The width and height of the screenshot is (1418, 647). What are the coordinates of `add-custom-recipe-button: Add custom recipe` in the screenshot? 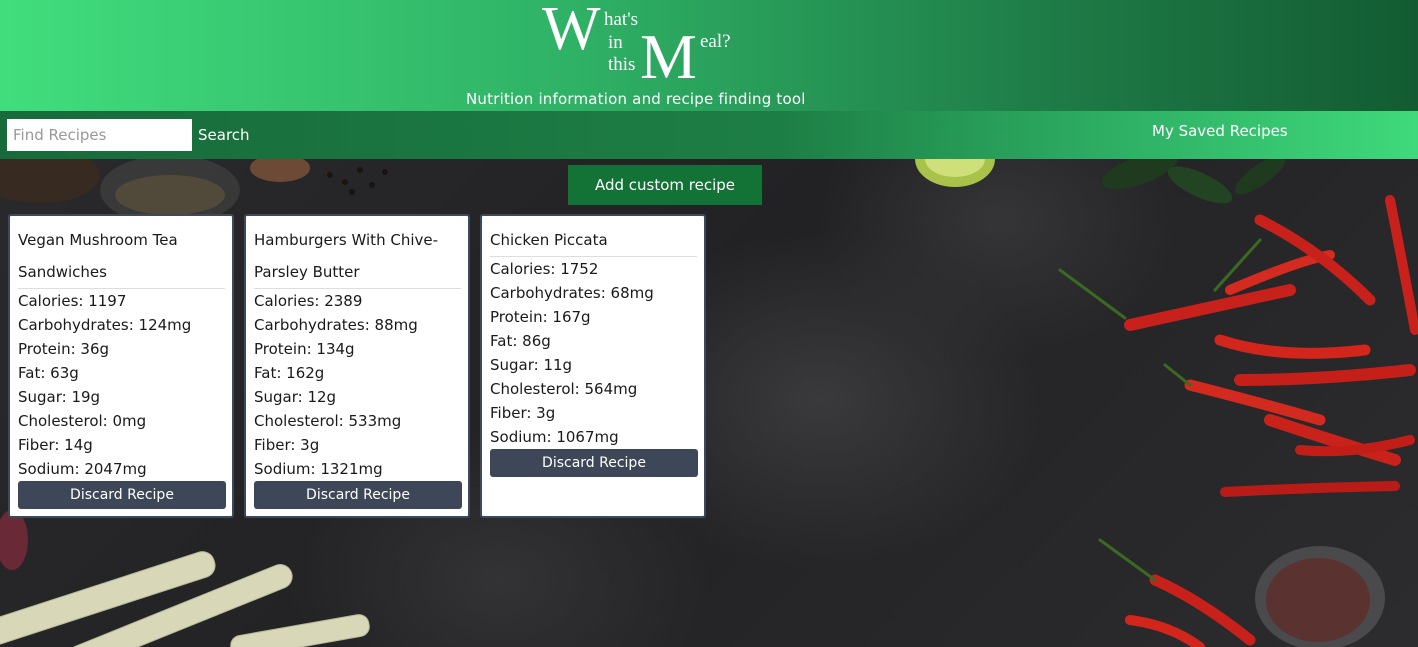 It's located at (665, 185).